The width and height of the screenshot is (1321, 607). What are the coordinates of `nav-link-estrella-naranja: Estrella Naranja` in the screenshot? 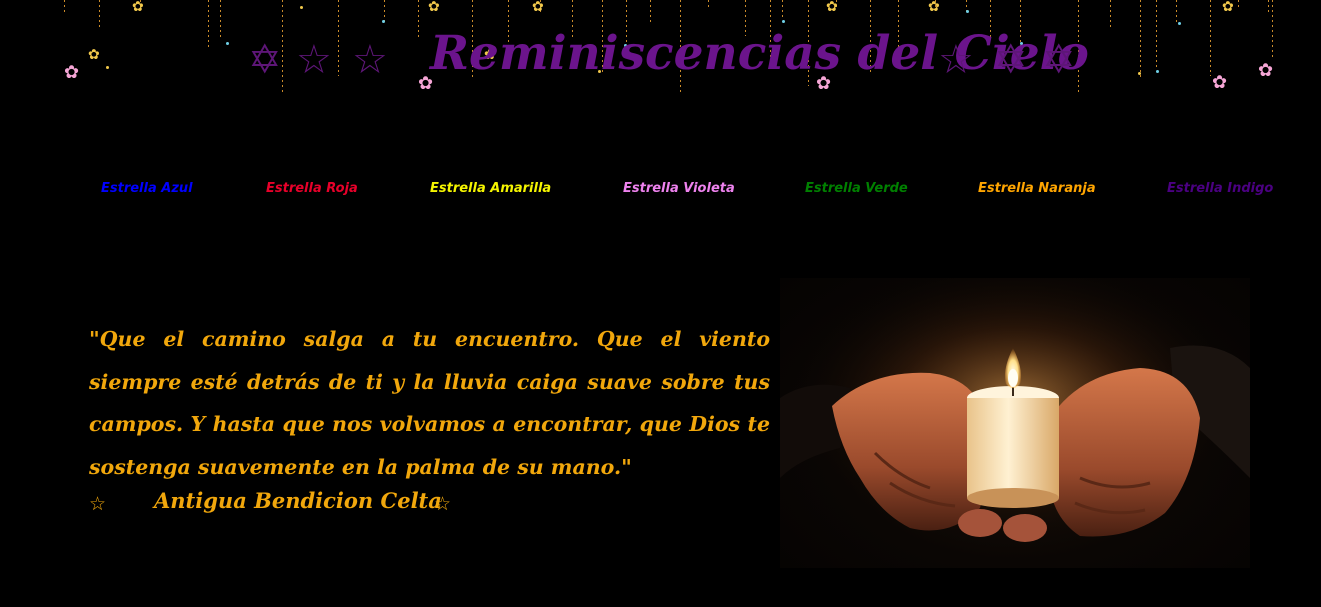 It's located at (1037, 188).